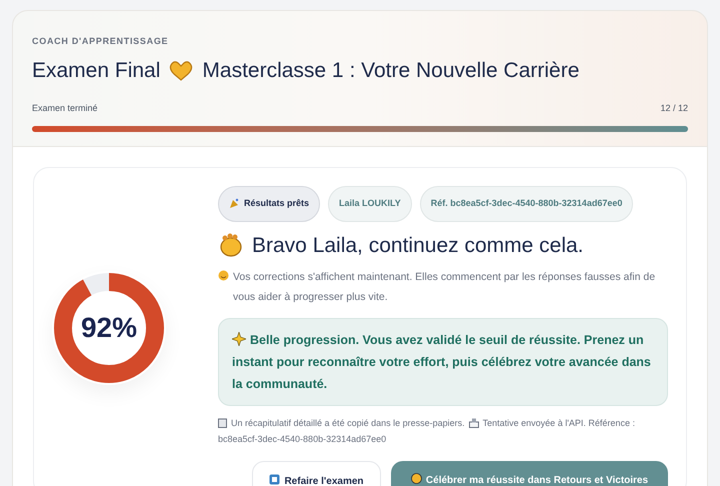 The height and width of the screenshot is (486, 720). What do you see at coordinates (239, 339) in the screenshot?
I see `sparkle-icon` at bounding box center [239, 339].